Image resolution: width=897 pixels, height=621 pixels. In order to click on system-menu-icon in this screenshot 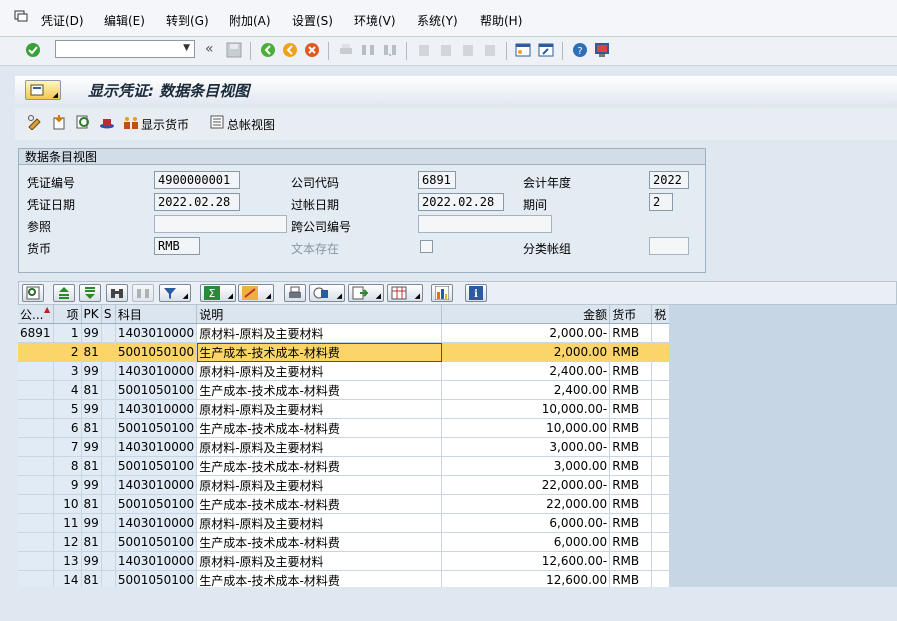, I will do `click(21, 16)`.